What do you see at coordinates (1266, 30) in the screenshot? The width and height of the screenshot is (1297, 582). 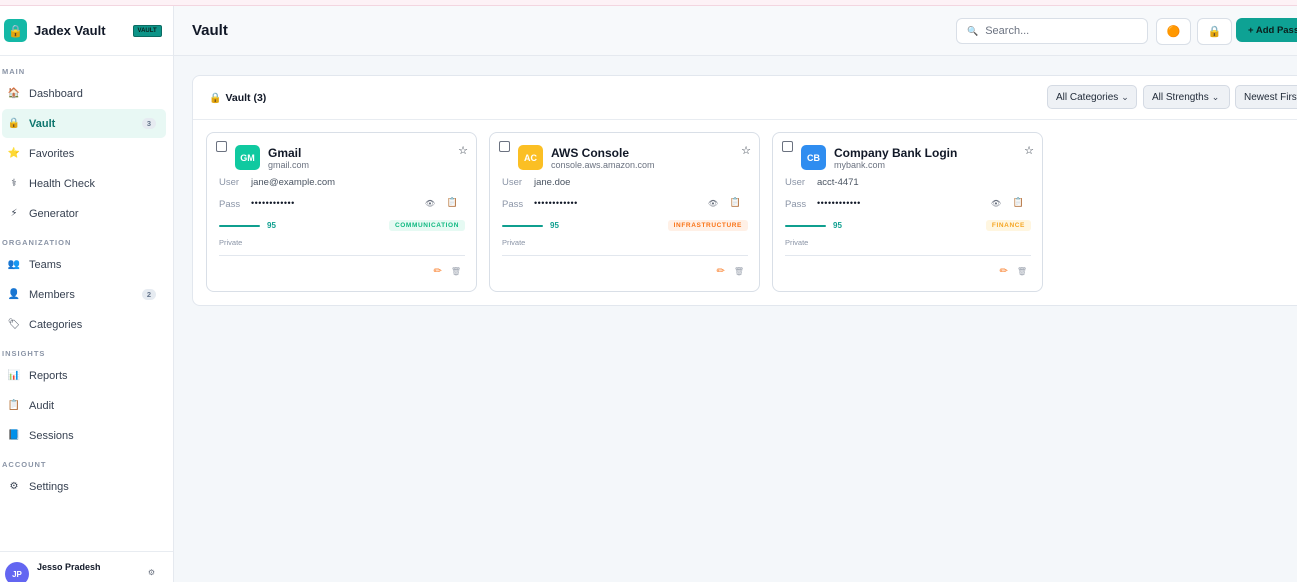 I see `add-password-button: + Add Password` at bounding box center [1266, 30].